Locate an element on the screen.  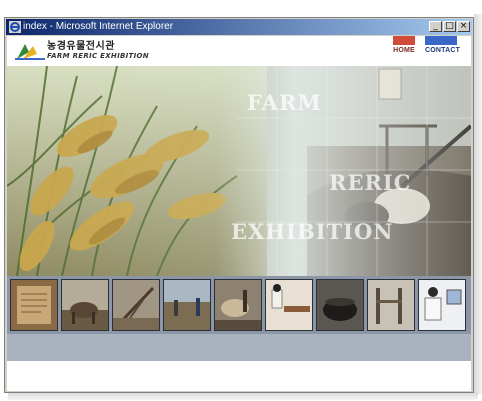
cattle-icon is located at coordinates (85, 305).